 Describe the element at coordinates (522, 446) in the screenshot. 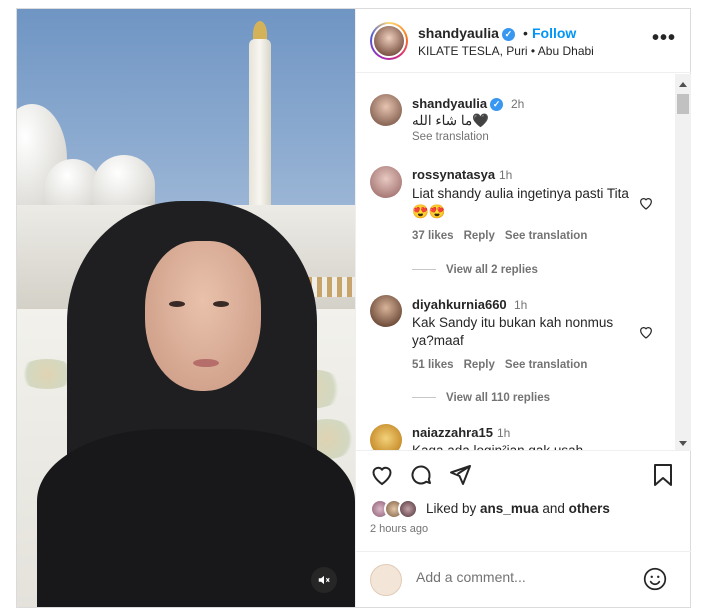

I see `comment-text: Kaga ada login²ian gak usah` at that location.